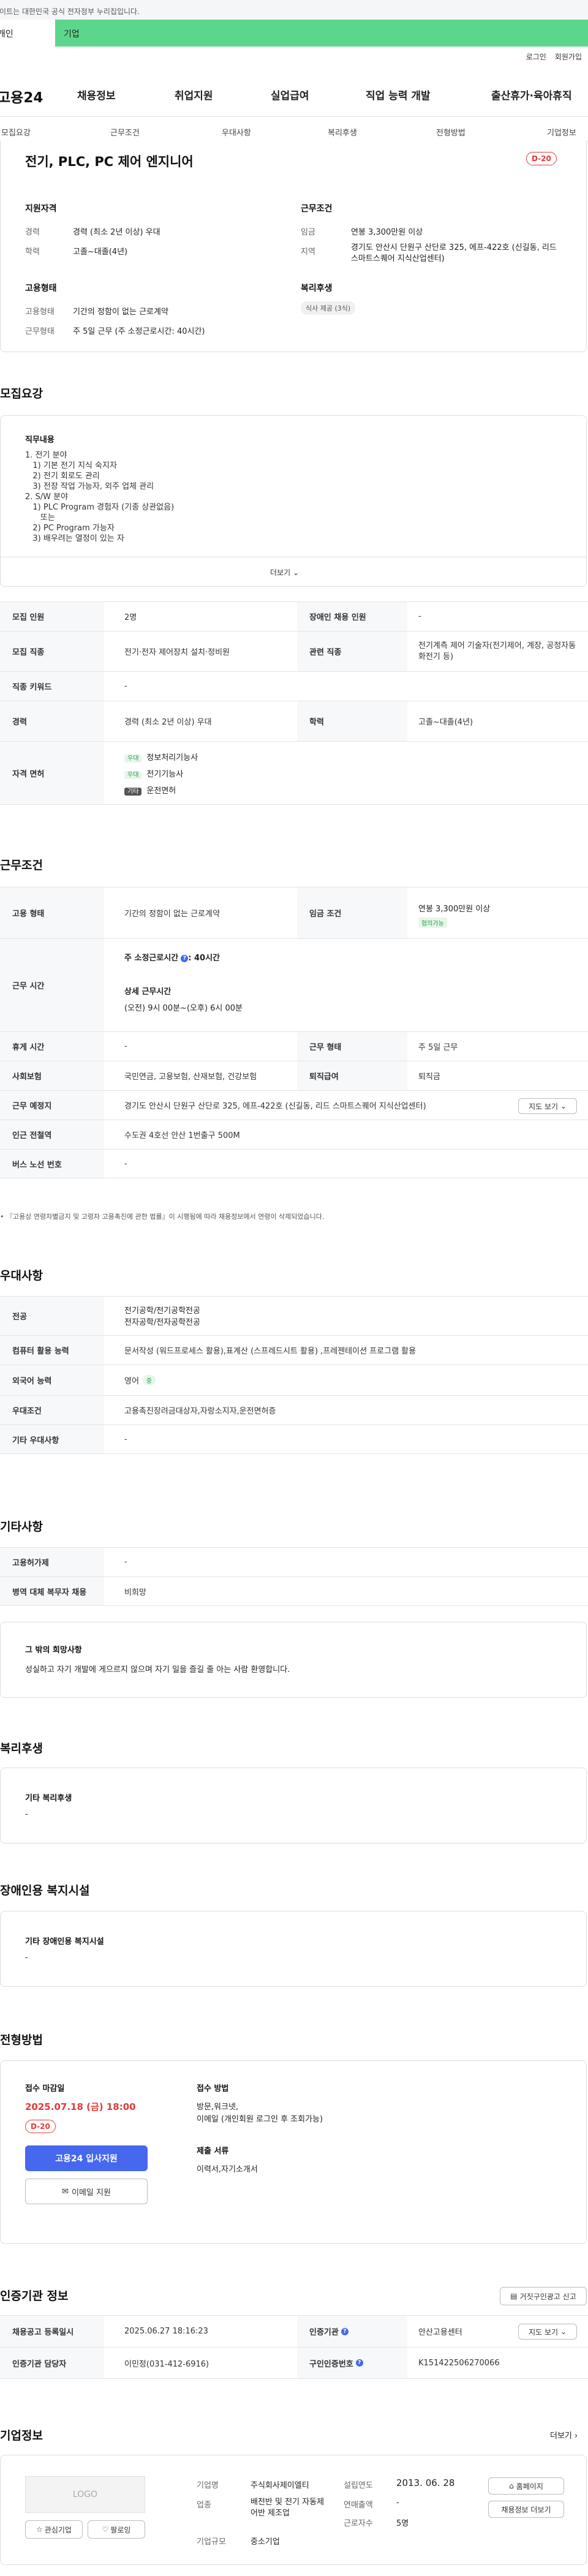  I want to click on table-row: 사회보험 국민연금, 고용보험, 산재보험, 건강보험 퇴직급여 퇴직금, so click(294, 1075).